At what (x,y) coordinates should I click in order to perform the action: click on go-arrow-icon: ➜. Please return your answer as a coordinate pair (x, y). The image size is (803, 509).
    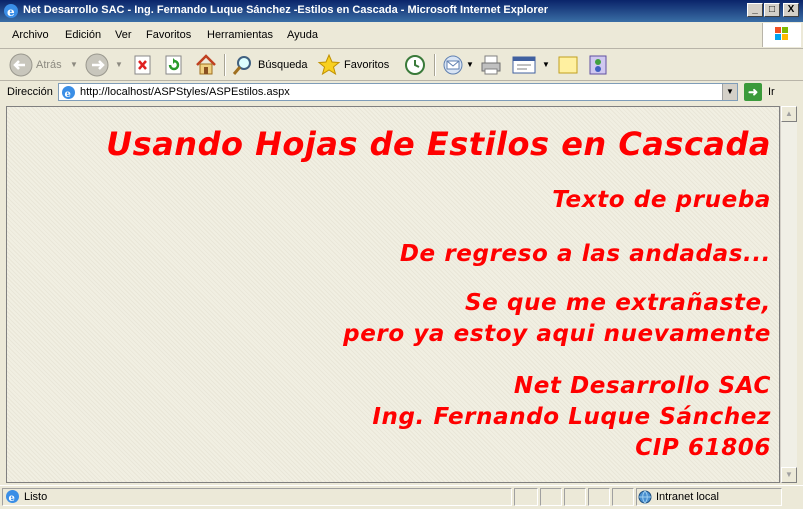
    Looking at the image, I should click on (753, 92).